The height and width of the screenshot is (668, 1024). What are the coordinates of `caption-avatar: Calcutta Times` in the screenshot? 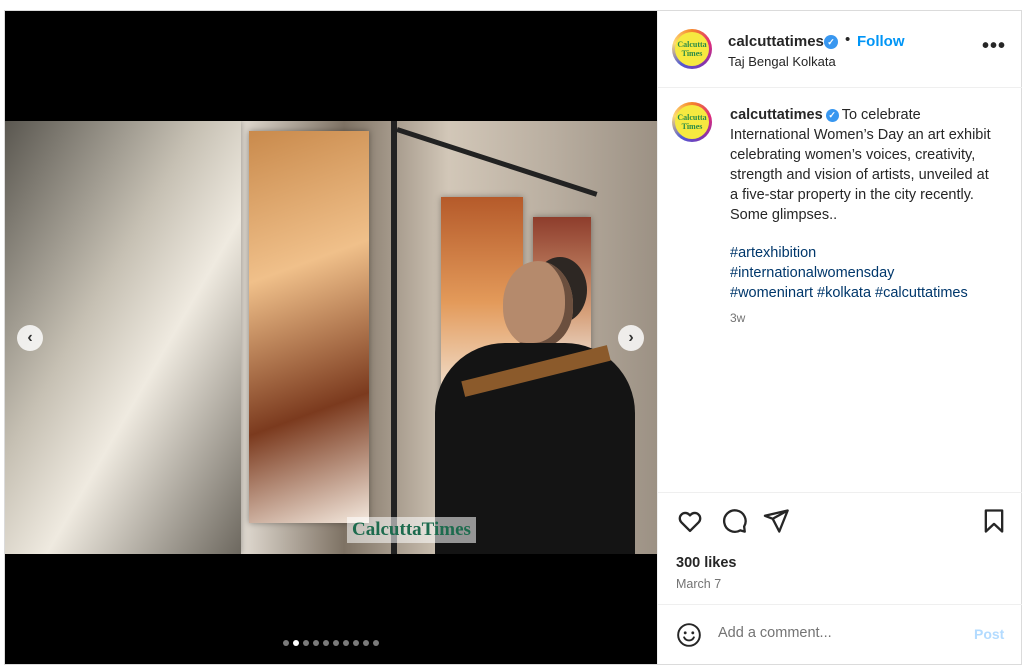 It's located at (692, 122).